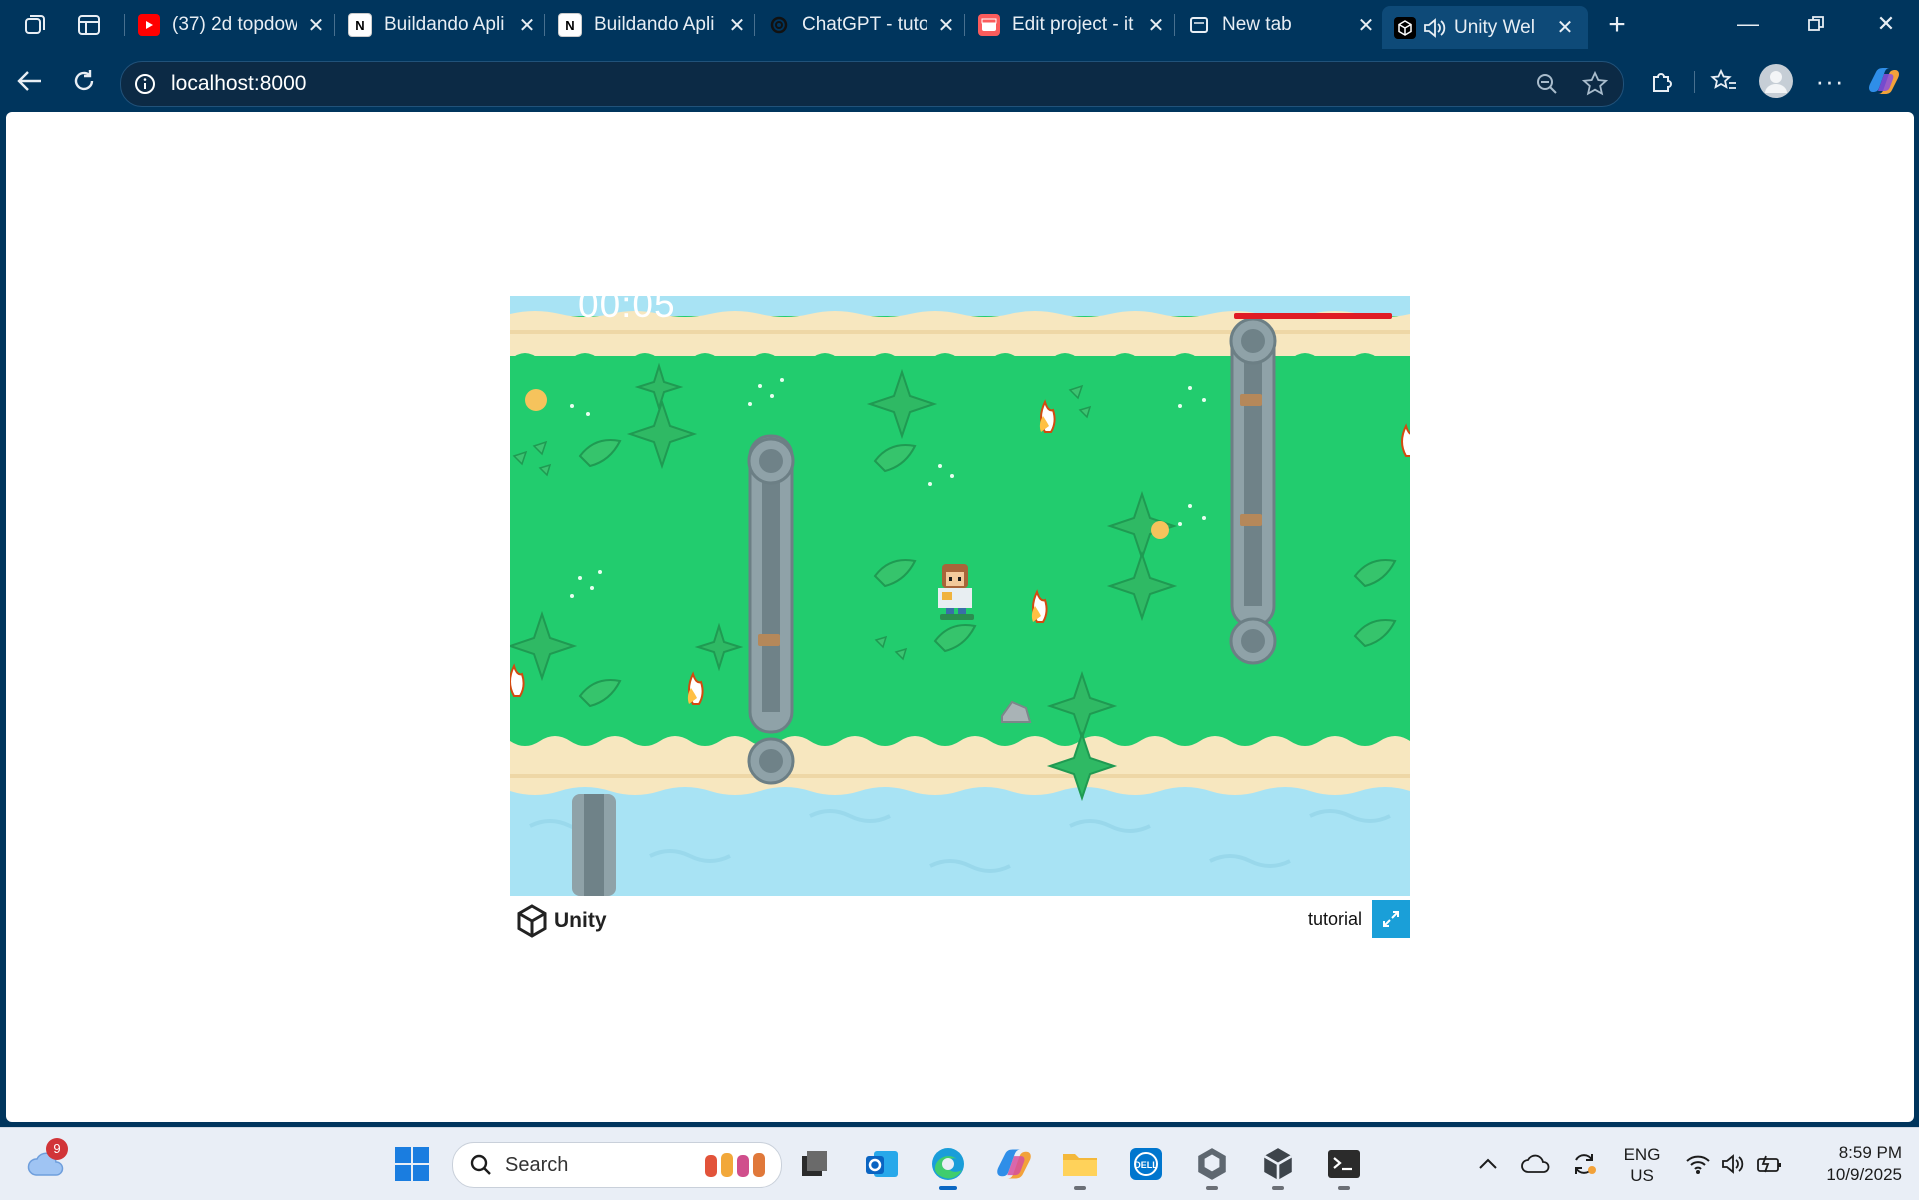  Describe the element at coordinates (46, 1162) in the screenshot. I see `weather-widget: 9` at that location.